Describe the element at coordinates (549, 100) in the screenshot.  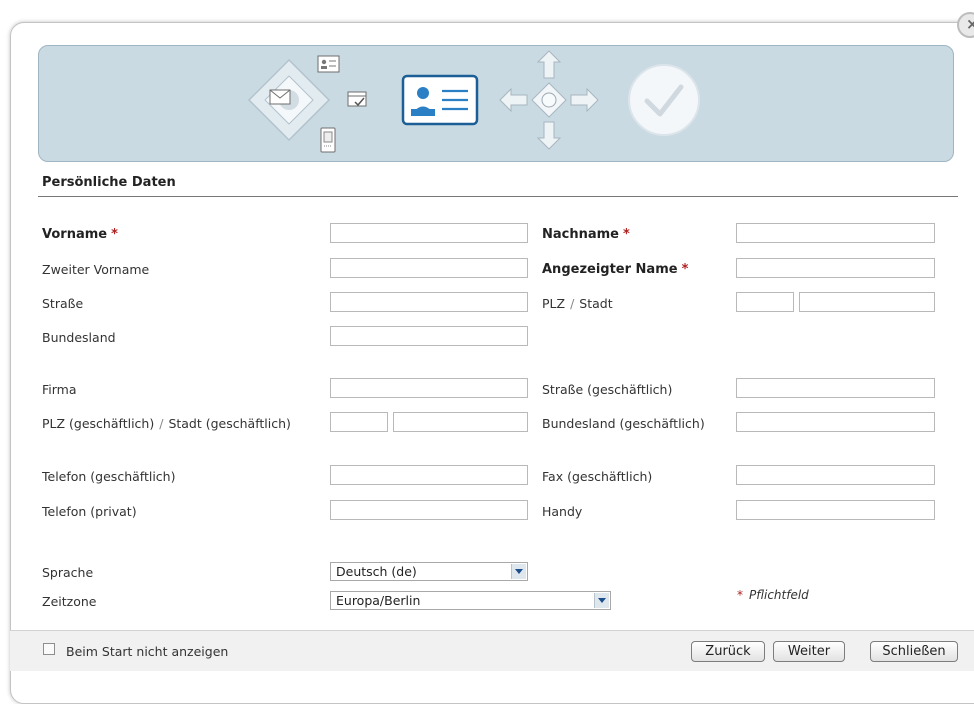
I see `connect-arrows-icon` at that location.